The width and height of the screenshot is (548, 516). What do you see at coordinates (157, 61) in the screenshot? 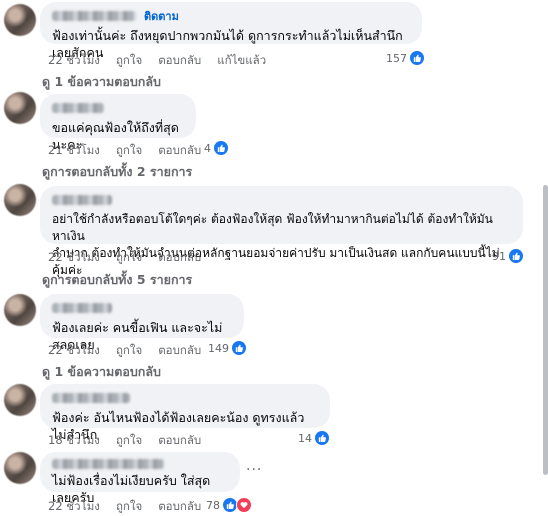
I see `comment-actions: 22 ชั่วโมง ถูกใจ ตอบกลับ แก้ไขแล้ว` at bounding box center [157, 61].